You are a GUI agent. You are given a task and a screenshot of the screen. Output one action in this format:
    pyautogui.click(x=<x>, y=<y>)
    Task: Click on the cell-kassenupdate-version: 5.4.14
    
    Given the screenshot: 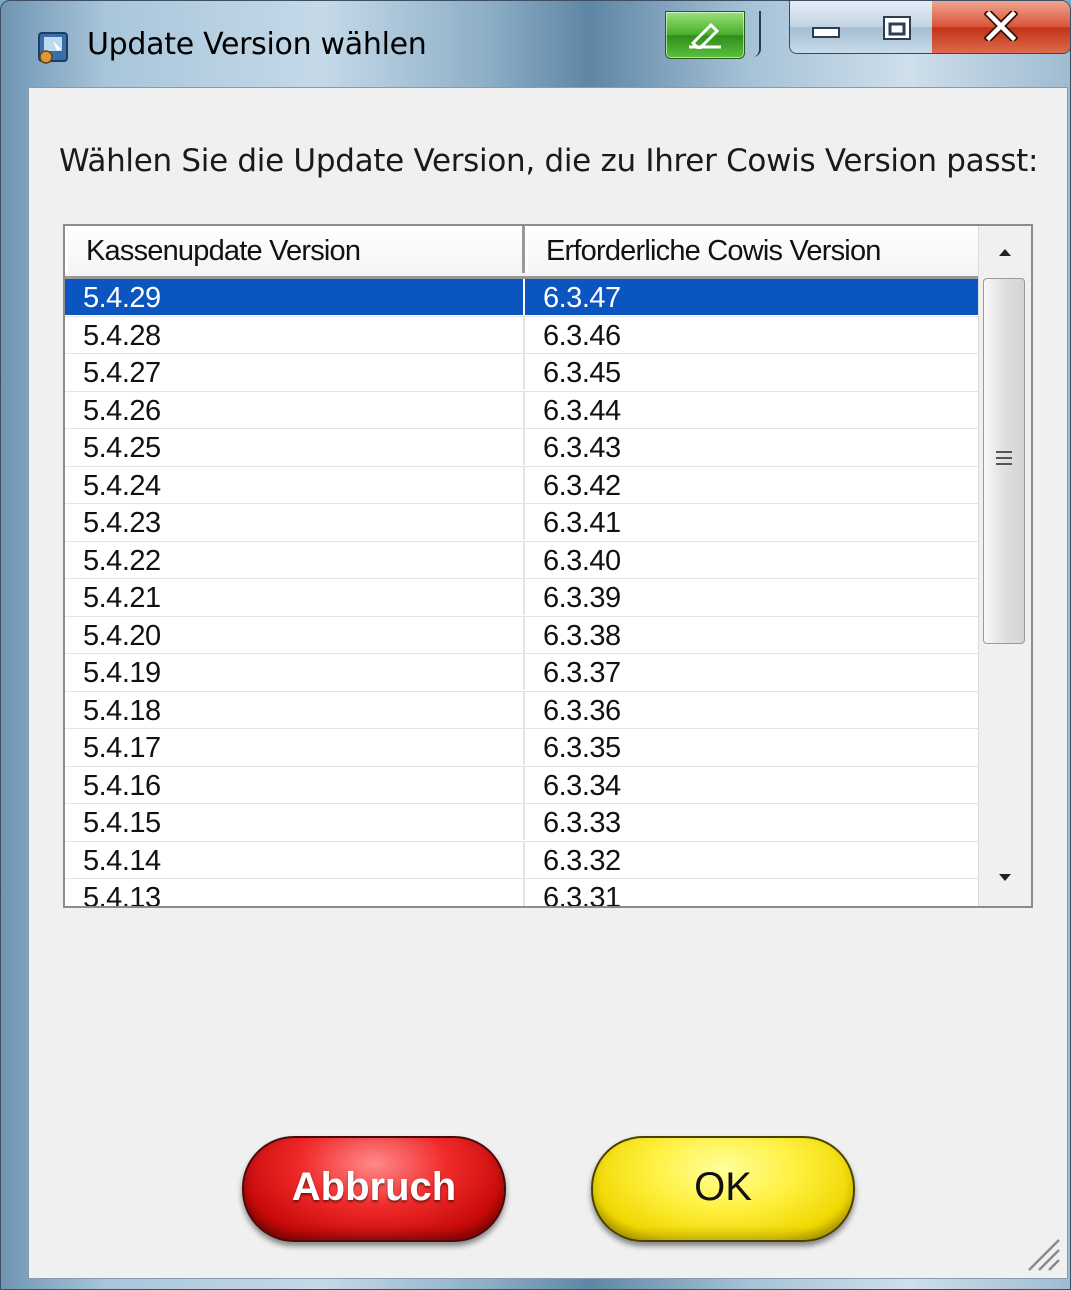 What is the action you would take?
    pyautogui.click(x=122, y=860)
    